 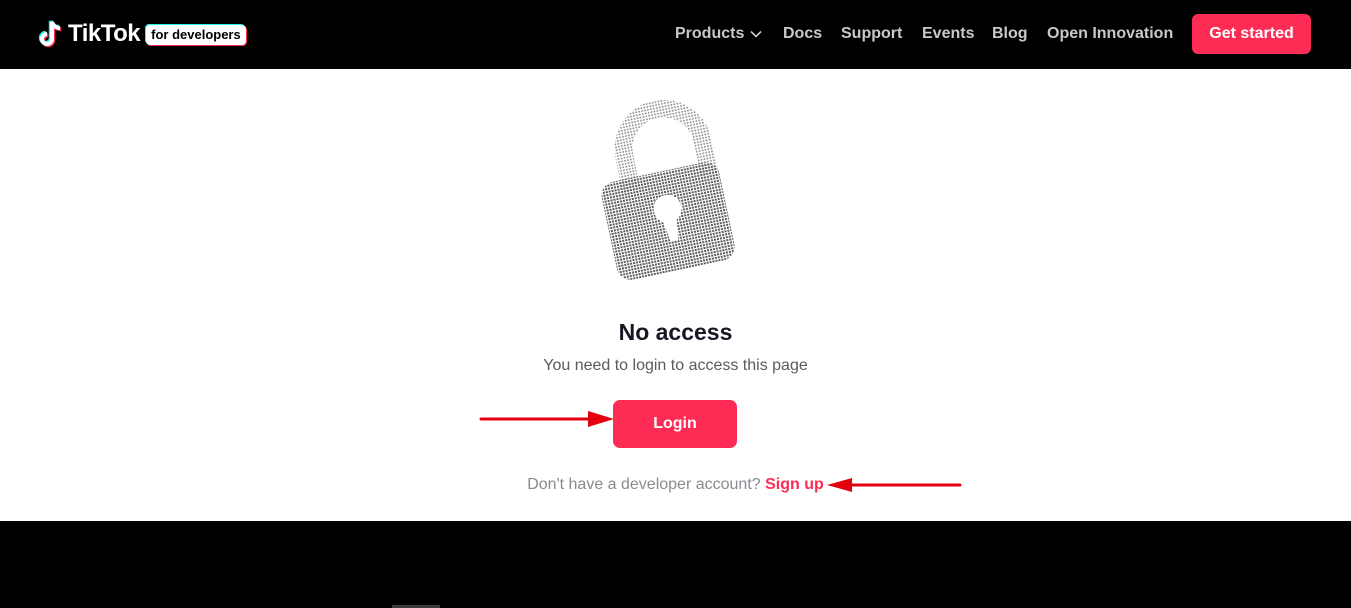 I want to click on signup-prompt-text: Don't have a developer account?, so click(x=644, y=484).